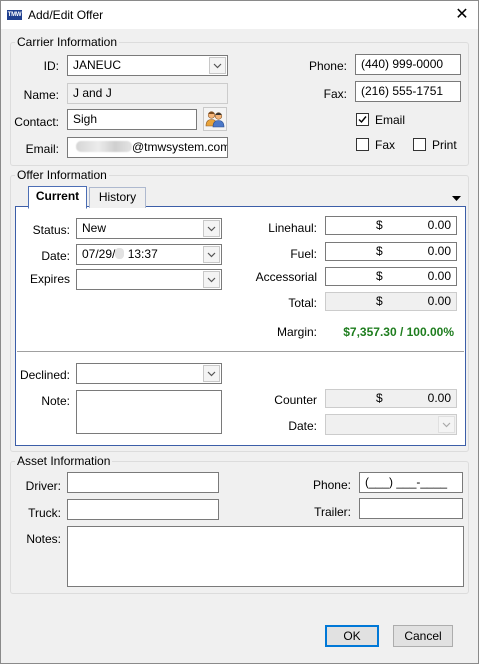  Describe the element at coordinates (62, 175) in the screenshot. I see `offer-information-legend: Offer Information` at that location.